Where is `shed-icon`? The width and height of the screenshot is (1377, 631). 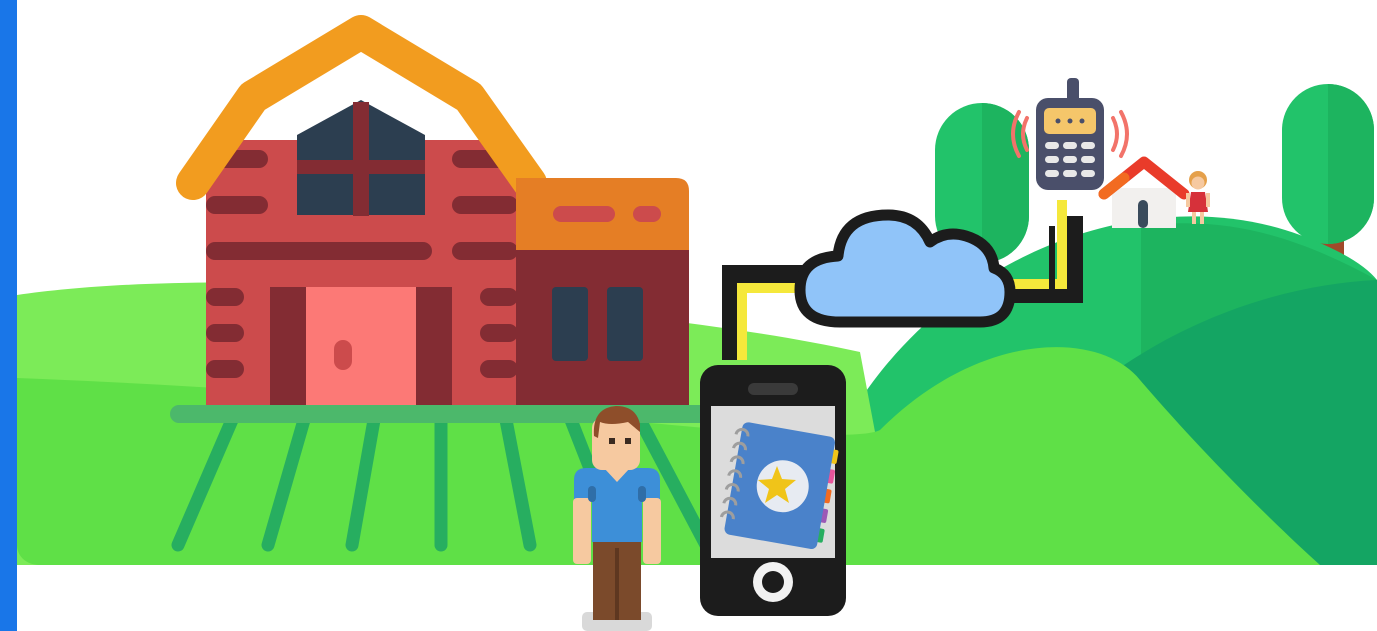 shed-icon is located at coordinates (602, 295).